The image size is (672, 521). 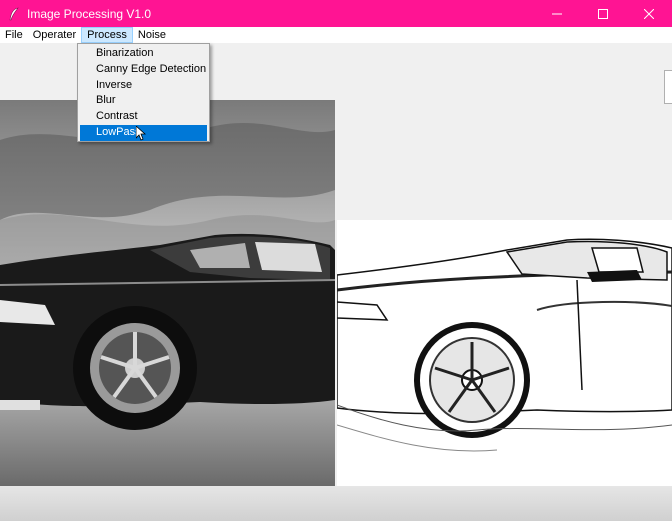 What do you see at coordinates (14, 35) in the screenshot?
I see `menu-file: File` at bounding box center [14, 35].